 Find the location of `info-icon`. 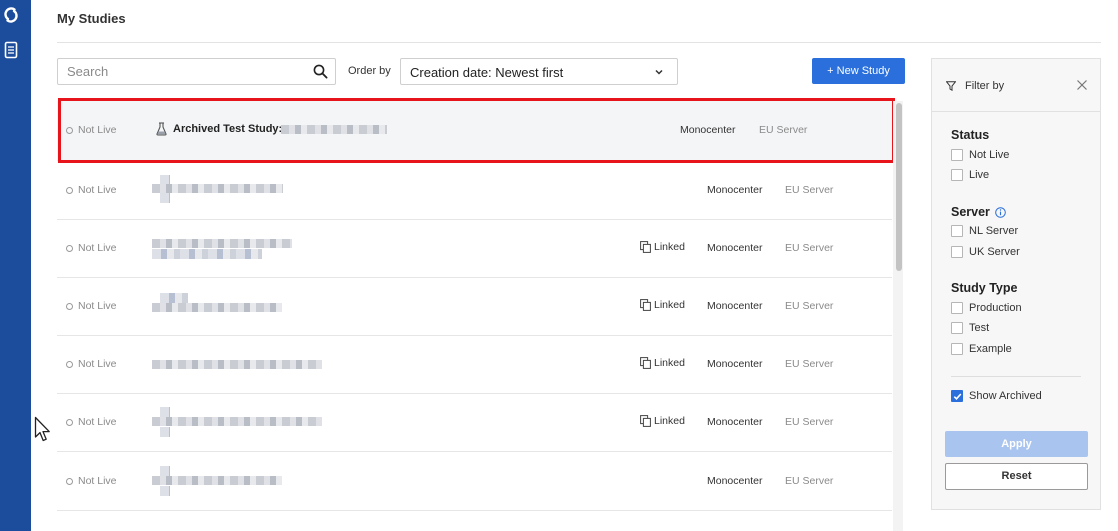

info-icon is located at coordinates (1000, 212).